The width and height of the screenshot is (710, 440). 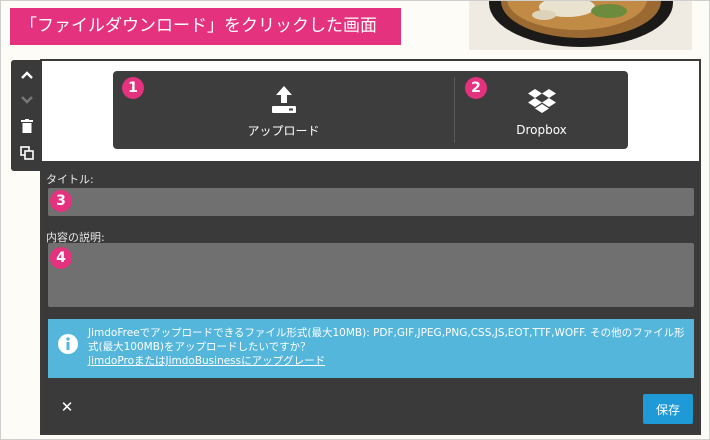 I want to click on duplicate-button, so click(x=27, y=153).